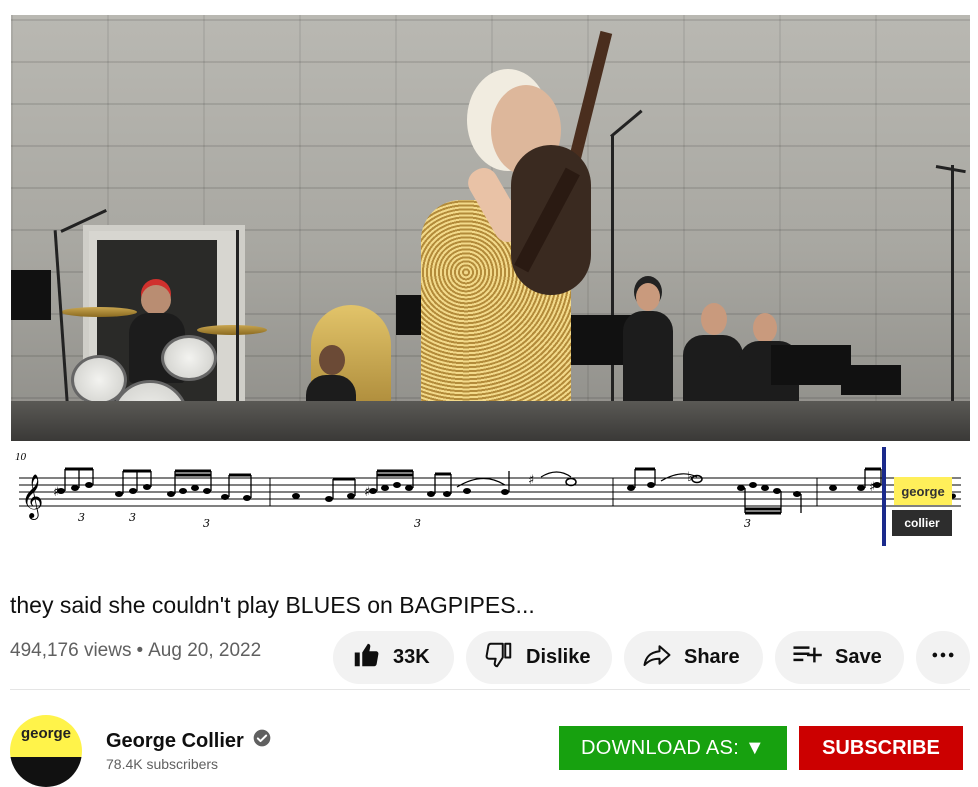  Describe the element at coordinates (952, 303) in the screenshot. I see `mic-stand-right` at that location.